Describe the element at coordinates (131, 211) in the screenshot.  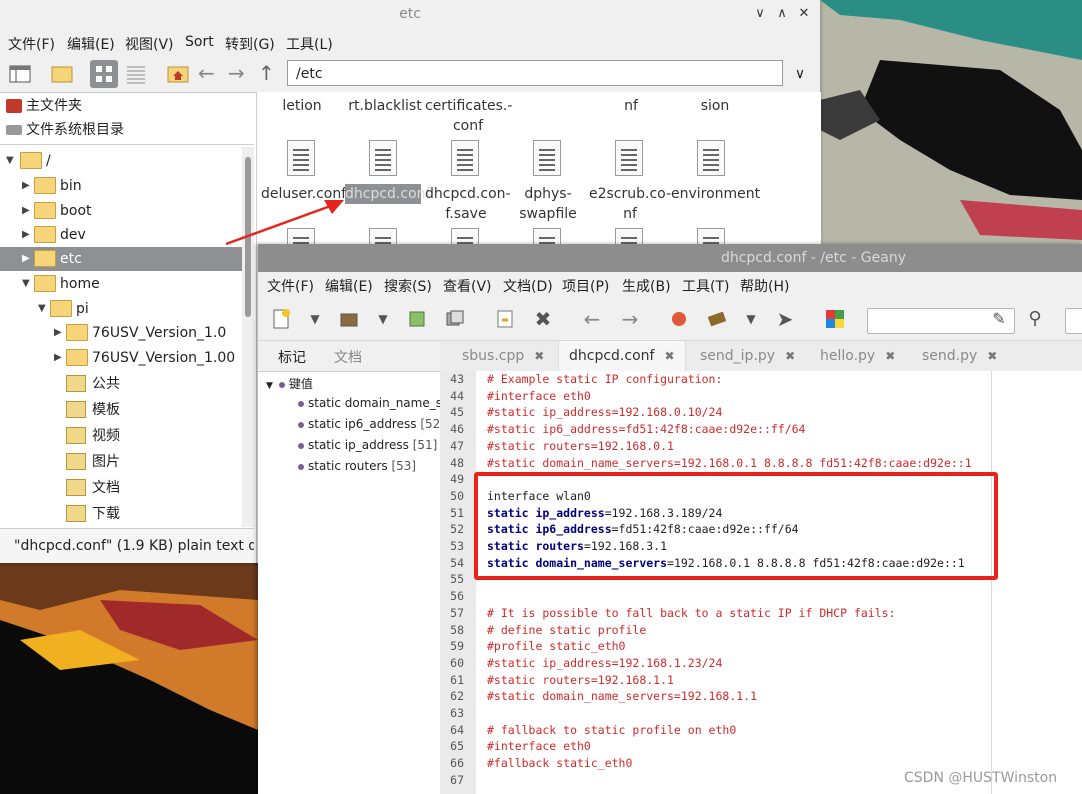
I see `tree-node-boot: ▶ boot` at that location.